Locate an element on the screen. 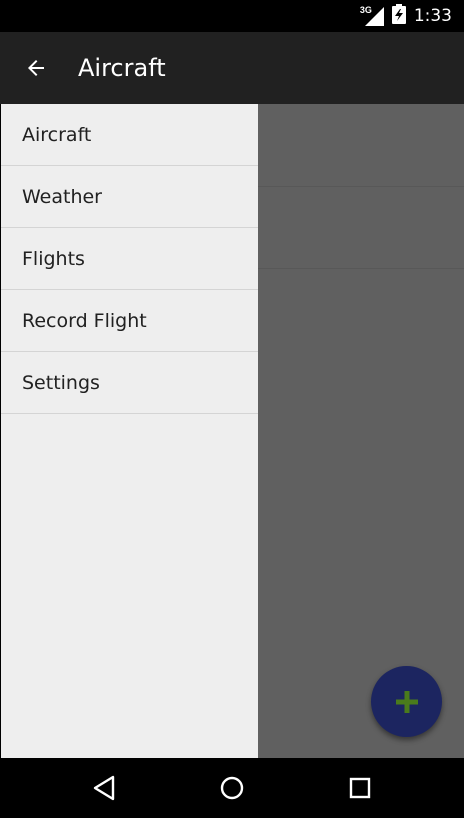  nav-back-button is located at coordinates (104, 788).